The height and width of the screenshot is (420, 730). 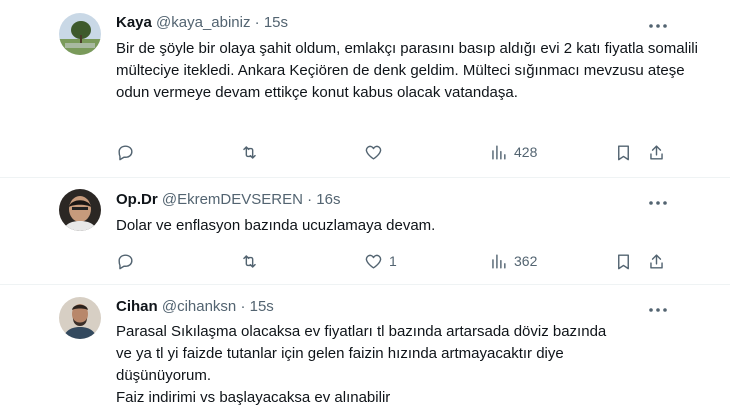 What do you see at coordinates (137, 199) in the screenshot?
I see `display-name: Op.Dr` at bounding box center [137, 199].